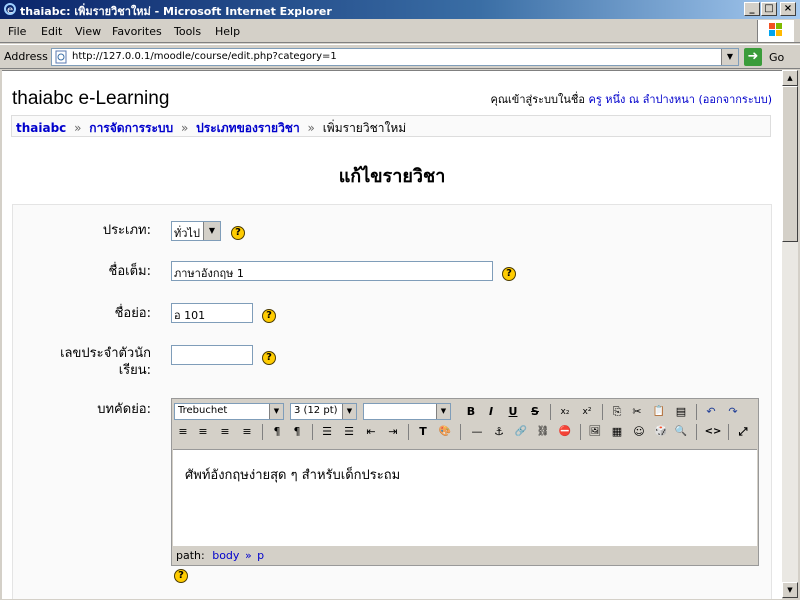  Describe the element at coordinates (543, 432) in the screenshot. I see `unlink-icon: ⛓` at that location.